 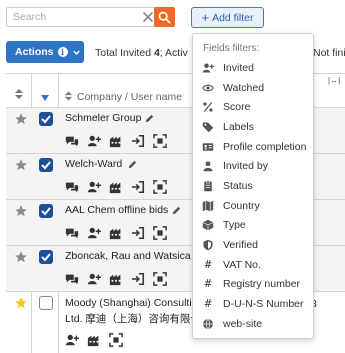 What do you see at coordinates (34, 52) in the screenshot?
I see `actions-label: Actions` at bounding box center [34, 52].